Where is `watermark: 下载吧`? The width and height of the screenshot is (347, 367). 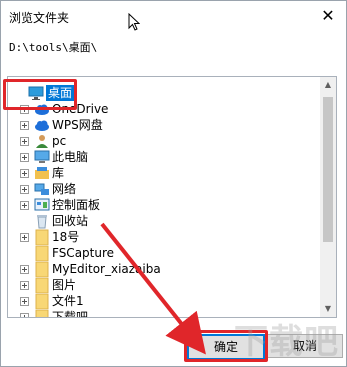 watermark: 下载吧 is located at coordinates (286, 342).